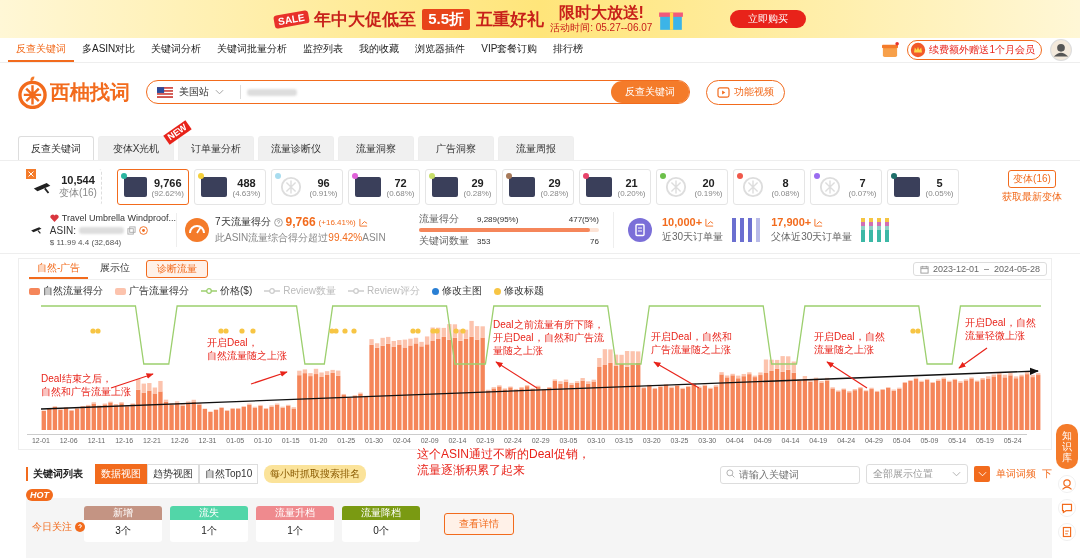 The image size is (1080, 559). What do you see at coordinates (56, 148) in the screenshot?
I see `tab: 反查关键词` at bounding box center [56, 148].